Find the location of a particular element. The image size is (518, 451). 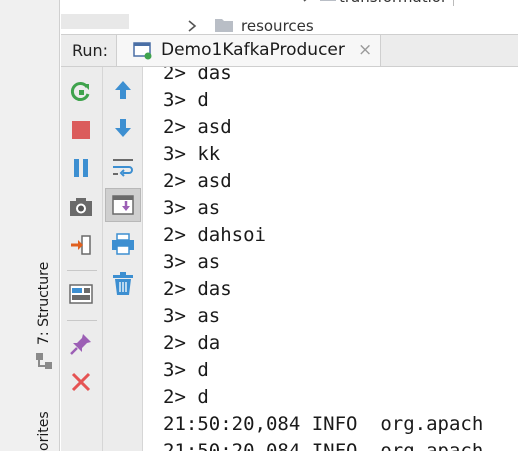

tree-divider is located at coordinates (453, 3).